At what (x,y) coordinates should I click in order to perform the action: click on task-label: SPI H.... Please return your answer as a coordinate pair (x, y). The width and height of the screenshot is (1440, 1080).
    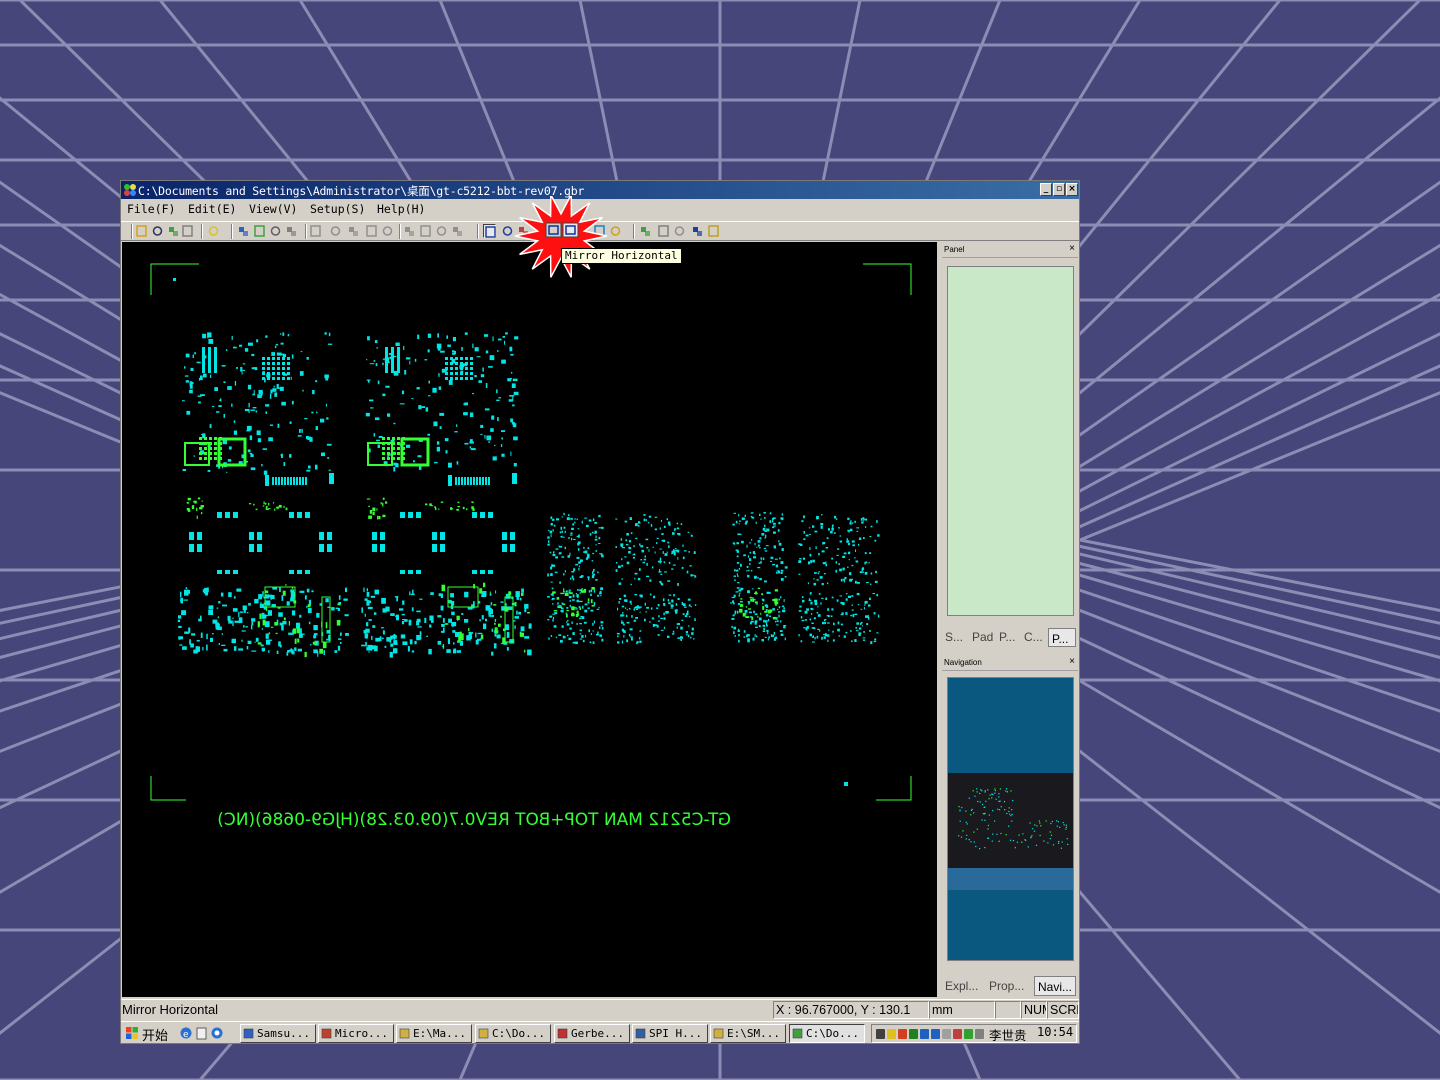
    Looking at the image, I should click on (675, 1033).